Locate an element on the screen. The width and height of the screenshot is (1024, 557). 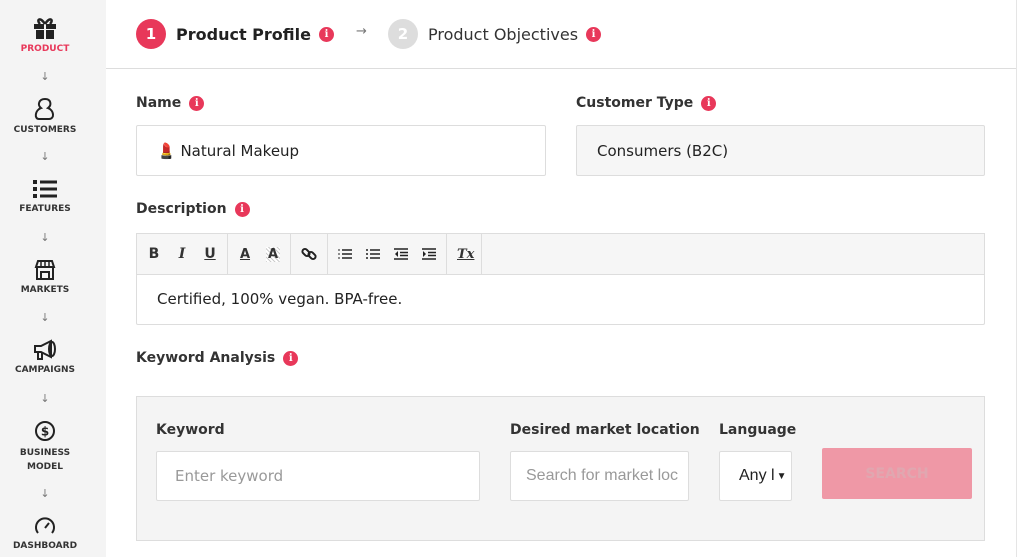
sidebar-item-product: PRODUCT is located at coordinates (45, 35).